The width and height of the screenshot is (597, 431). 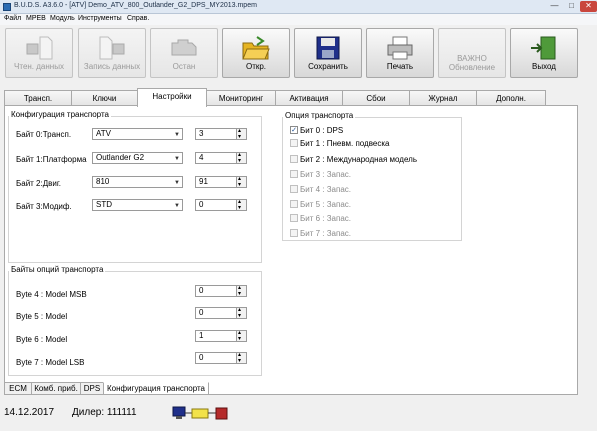 I want to click on bottom-tab-dps: DPS, so click(x=92, y=388).